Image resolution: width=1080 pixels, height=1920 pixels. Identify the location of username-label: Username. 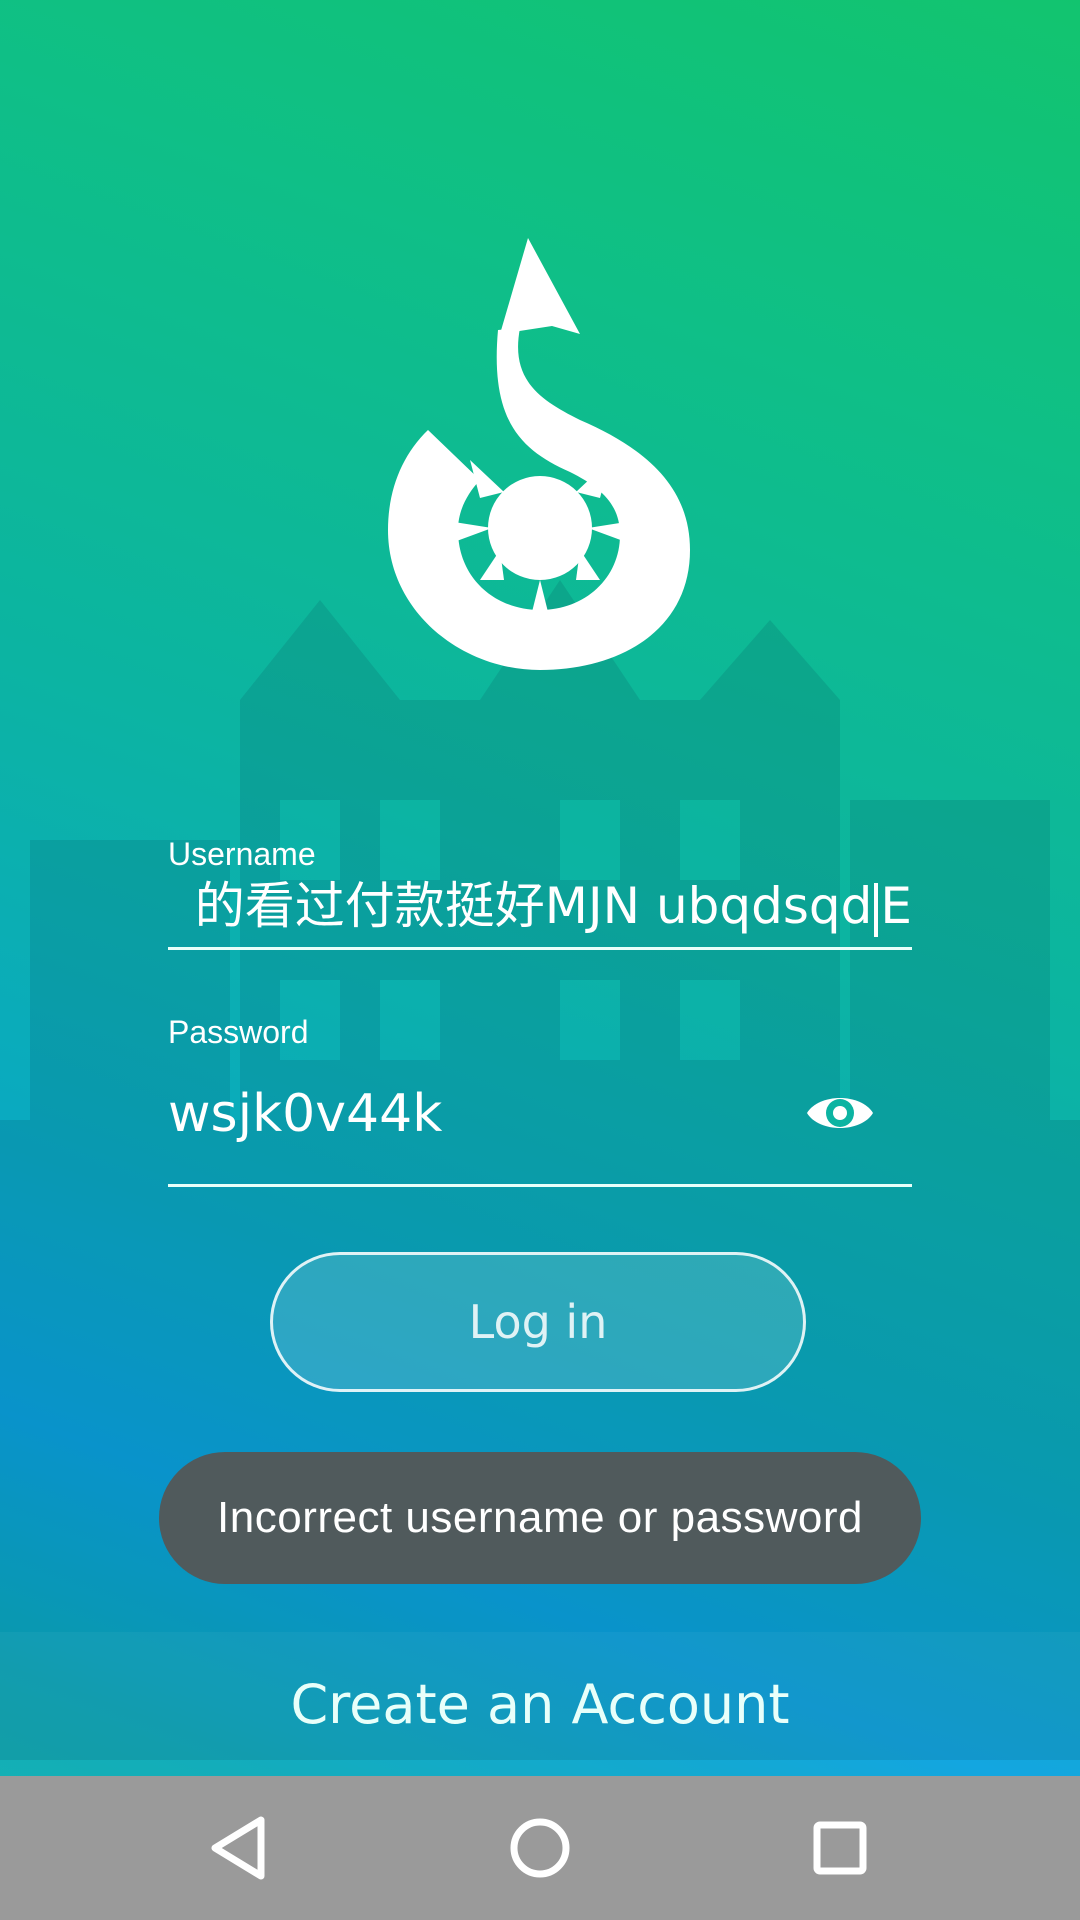
(242, 854).